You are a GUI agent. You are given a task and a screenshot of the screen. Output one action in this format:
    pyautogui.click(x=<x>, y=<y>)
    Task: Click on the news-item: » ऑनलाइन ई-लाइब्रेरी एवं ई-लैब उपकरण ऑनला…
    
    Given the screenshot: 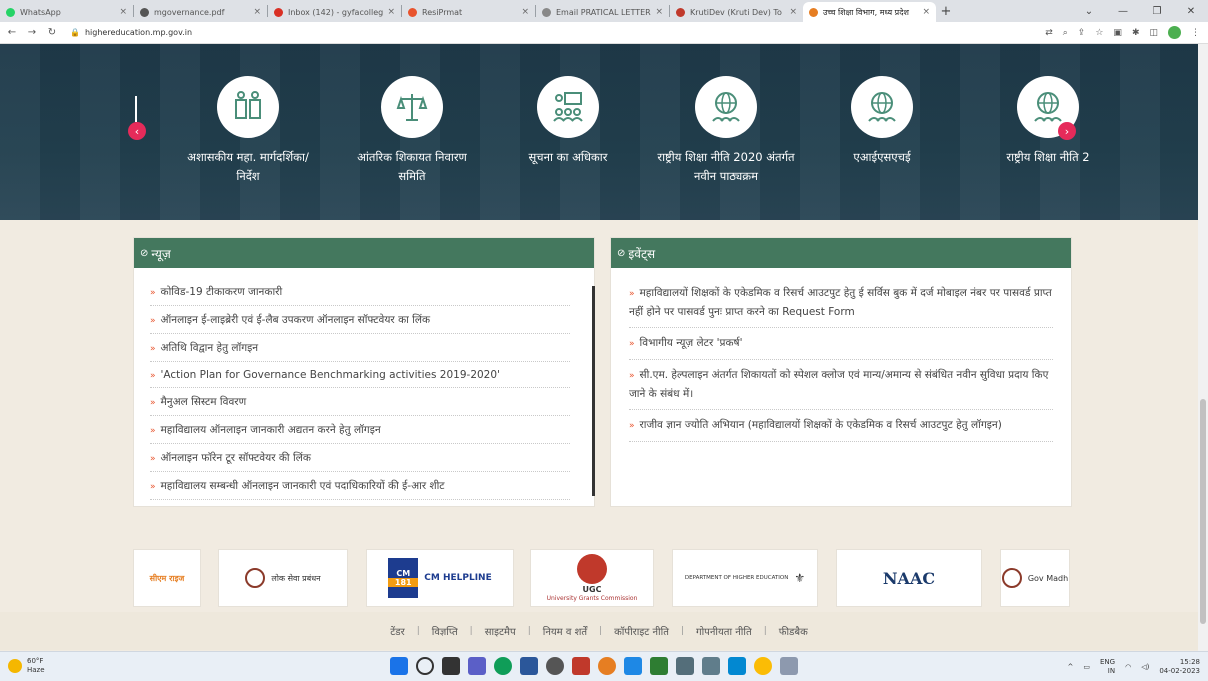 What is the action you would take?
    pyautogui.click(x=360, y=320)
    